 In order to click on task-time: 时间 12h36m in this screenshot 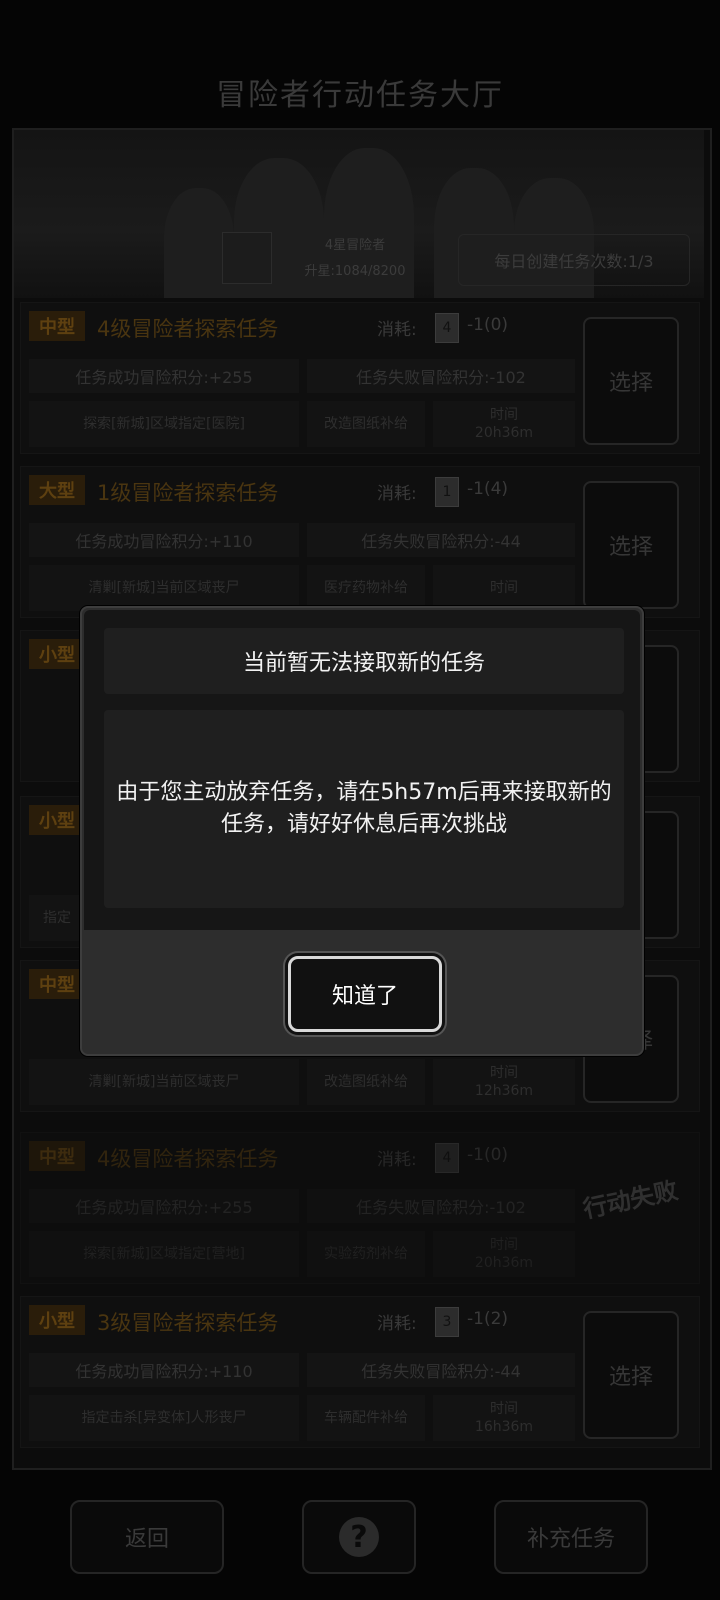, I will do `click(504, 1082)`.